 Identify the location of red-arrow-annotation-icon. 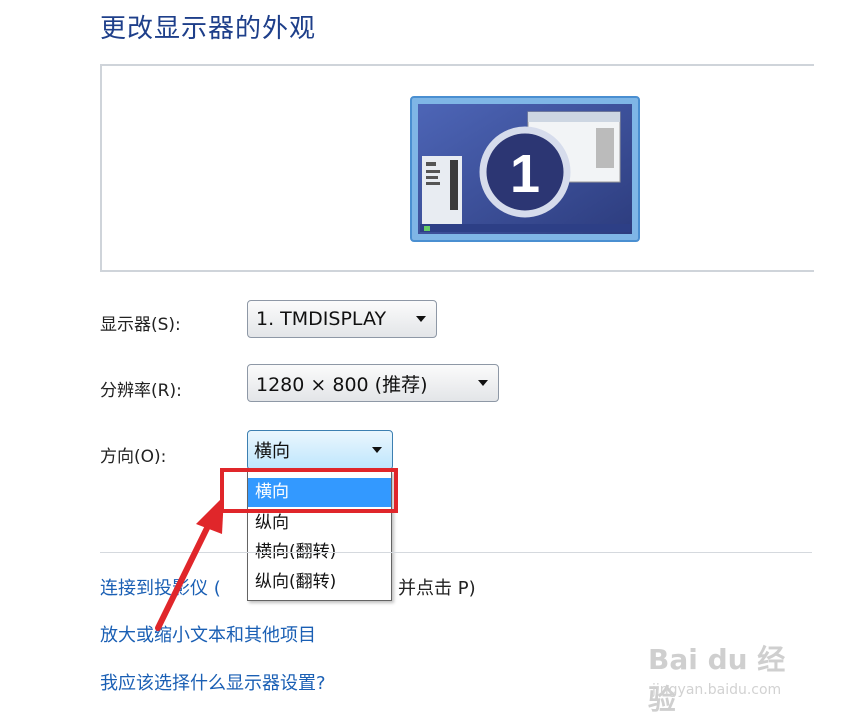
(189, 563).